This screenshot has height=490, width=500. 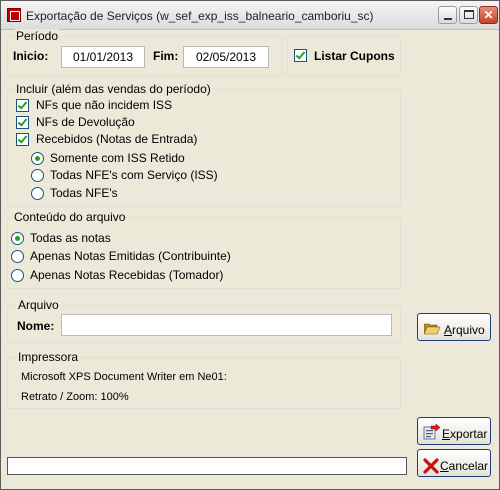 I want to click on minimize-icon, so click(x=448, y=19).